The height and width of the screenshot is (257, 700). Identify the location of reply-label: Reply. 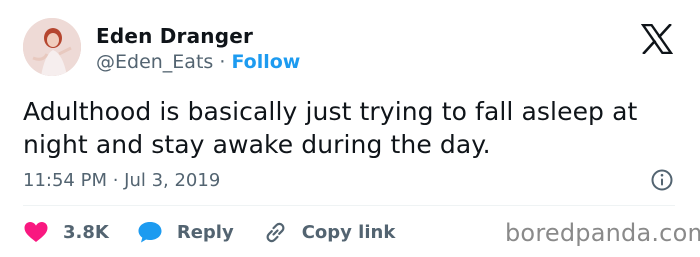
(205, 232).